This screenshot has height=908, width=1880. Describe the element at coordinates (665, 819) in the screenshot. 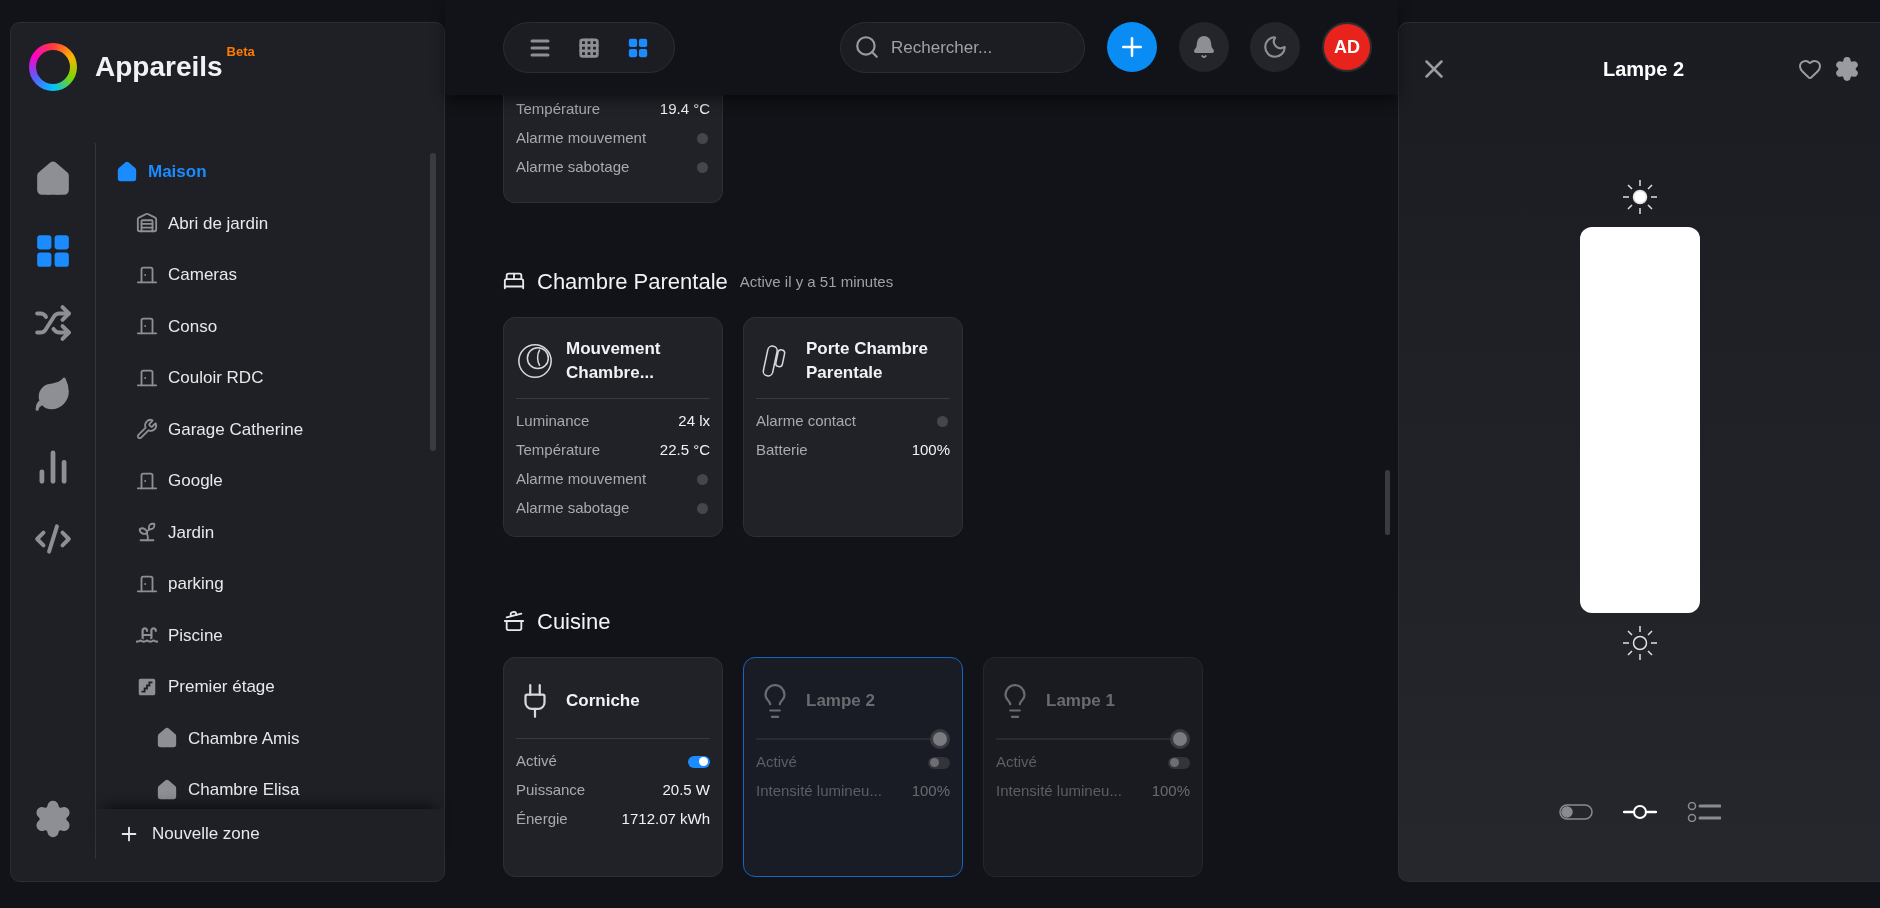

I see `row-value: 1712.07 kWh` at that location.